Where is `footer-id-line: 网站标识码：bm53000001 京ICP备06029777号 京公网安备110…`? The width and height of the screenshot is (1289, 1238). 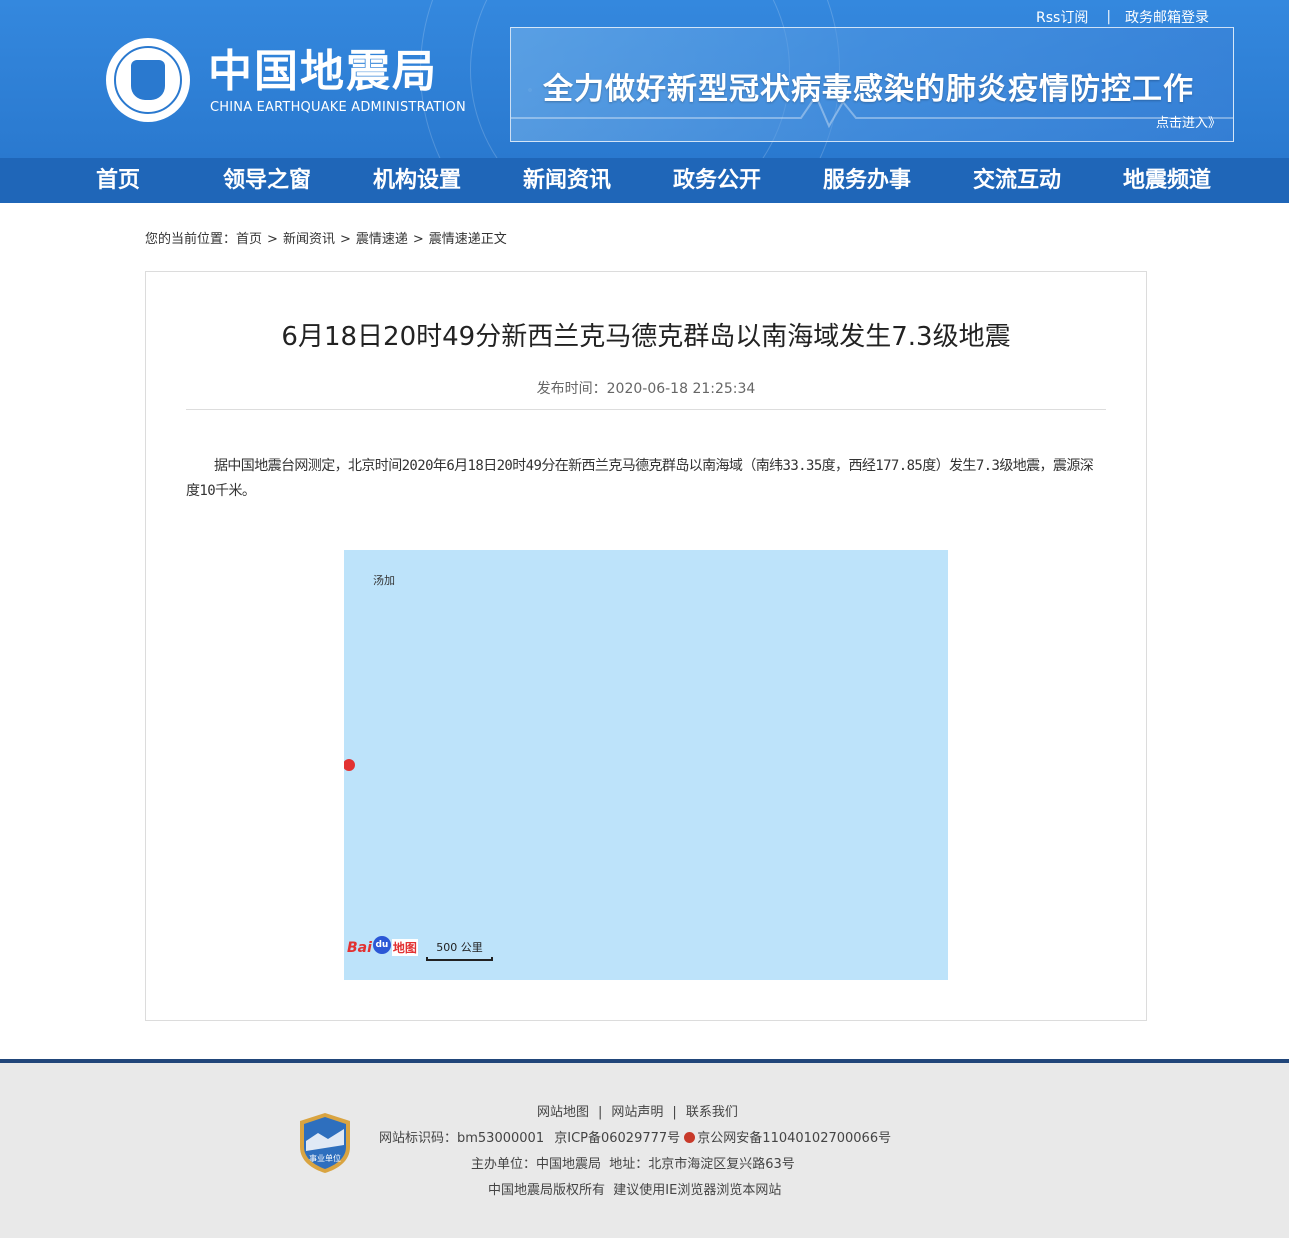 footer-id-line: 网站标识码：bm53000001 京ICP备06029777号 京公网安备110… is located at coordinates (635, 1139).